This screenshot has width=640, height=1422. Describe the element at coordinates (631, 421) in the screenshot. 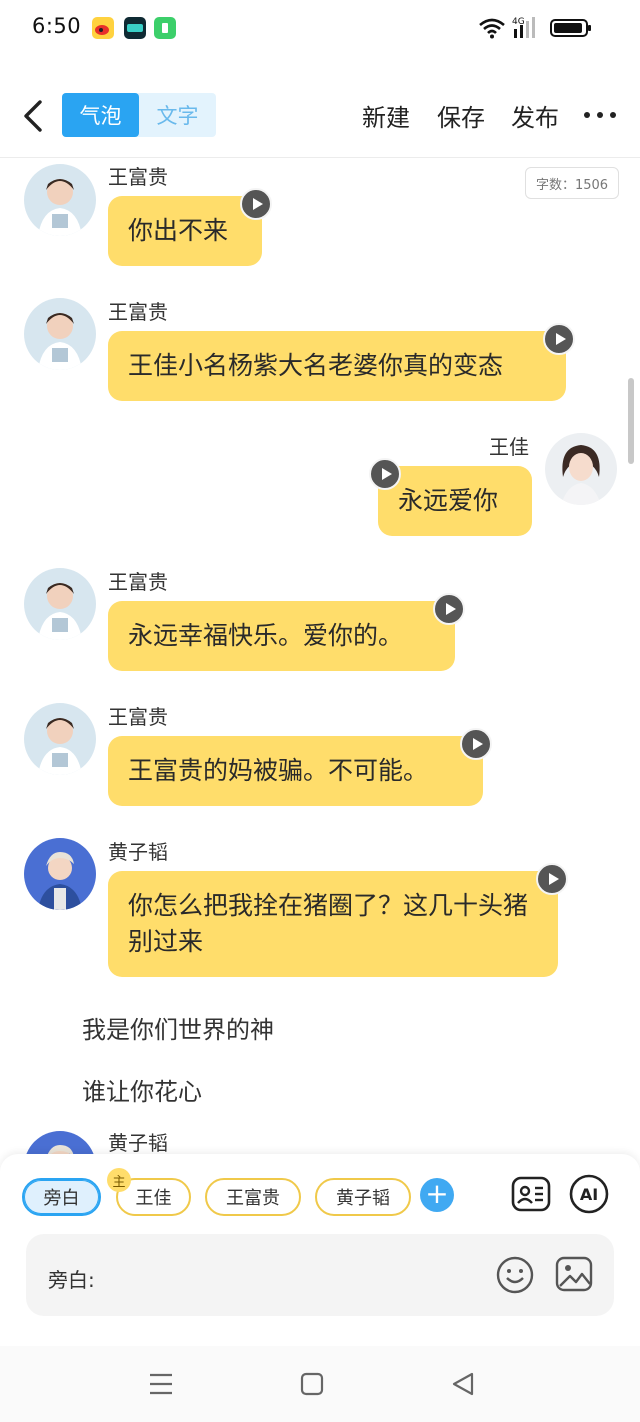

I see `scrollbar-thumb` at that location.